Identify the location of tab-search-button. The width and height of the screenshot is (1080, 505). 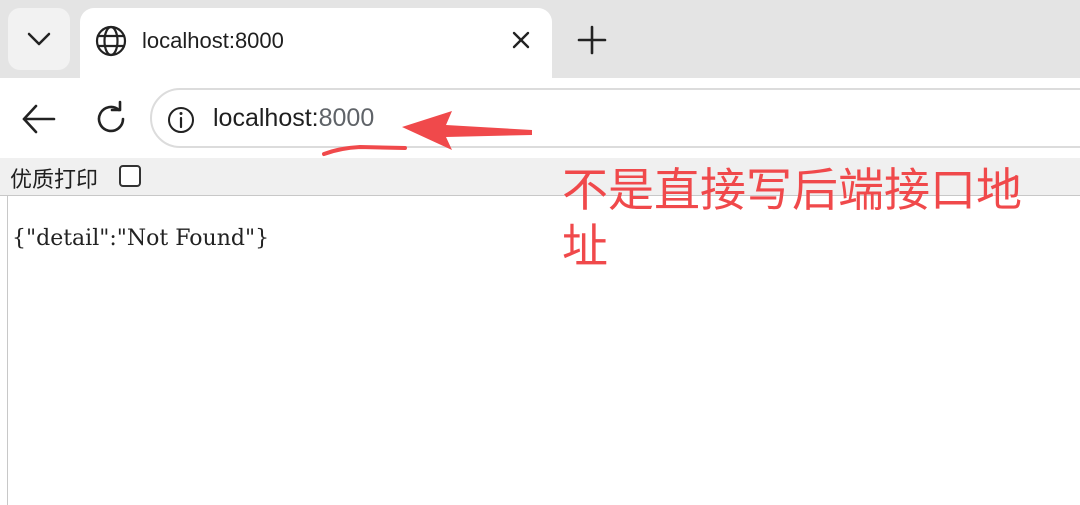
(39, 39).